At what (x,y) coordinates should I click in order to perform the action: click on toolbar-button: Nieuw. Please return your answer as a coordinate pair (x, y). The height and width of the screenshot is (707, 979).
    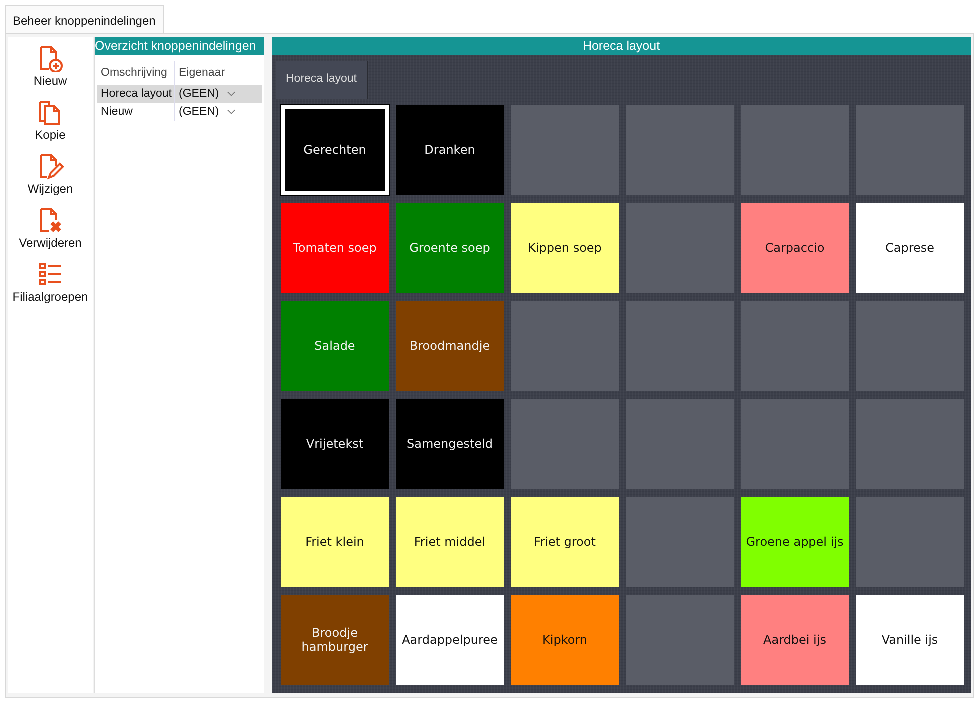
    Looking at the image, I should click on (51, 71).